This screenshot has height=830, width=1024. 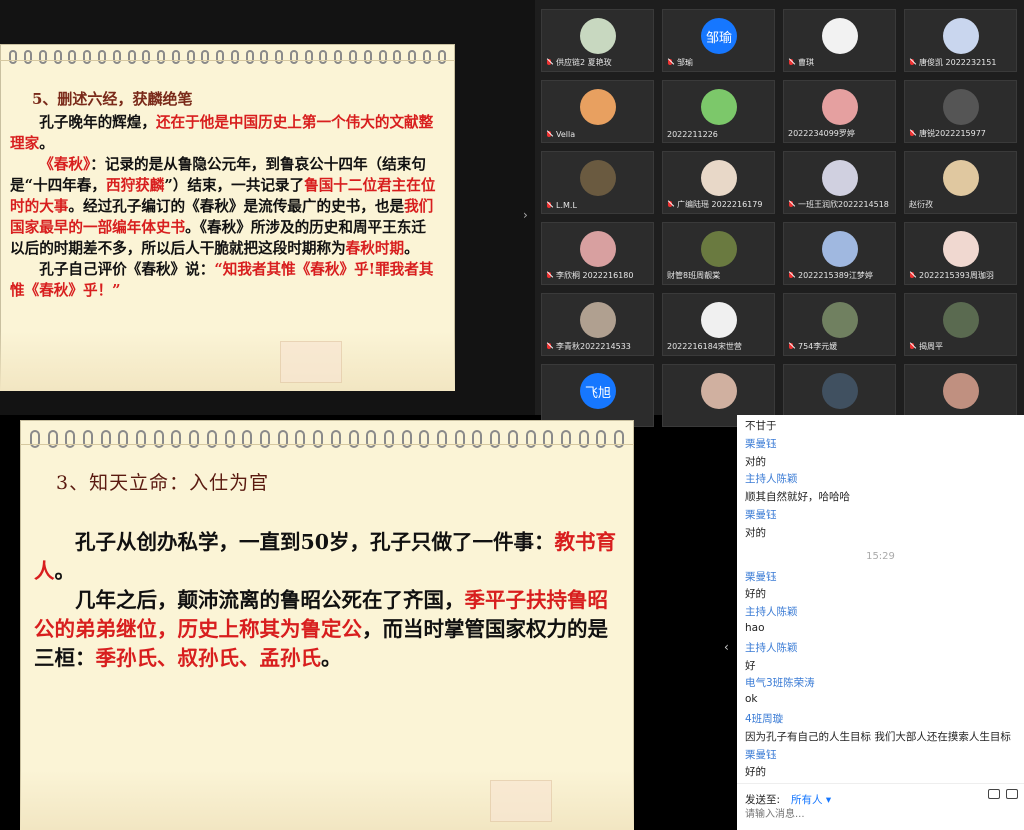 What do you see at coordinates (921, 204) in the screenshot?
I see `participant-name: 赵衍孜` at bounding box center [921, 204].